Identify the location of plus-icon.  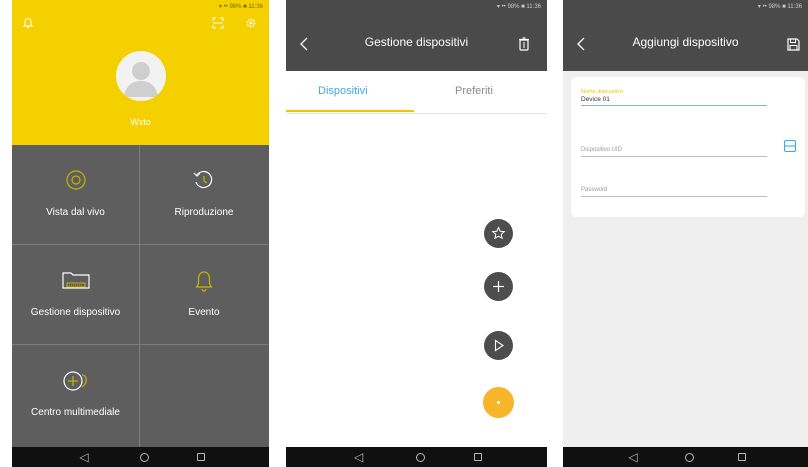
(498, 286).